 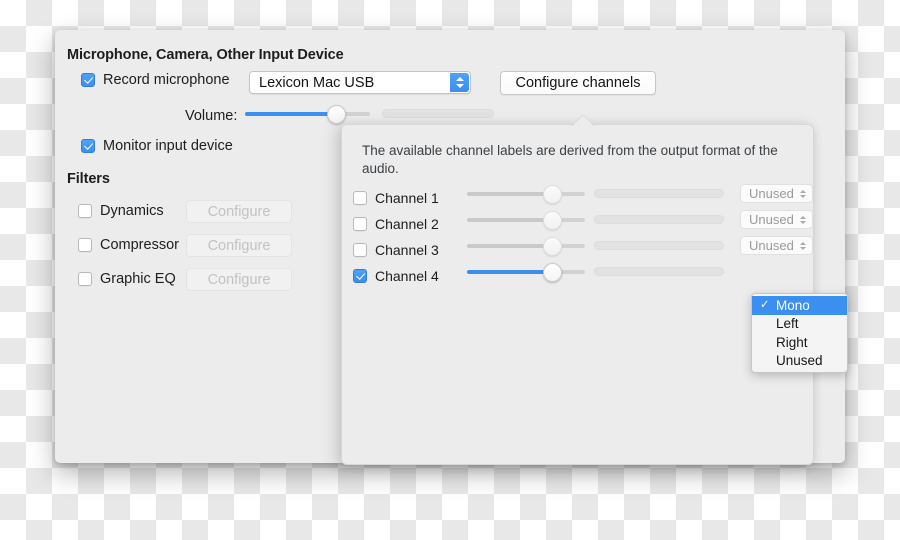 What do you see at coordinates (509, 246) in the screenshot?
I see `channel-3-slider-fill` at bounding box center [509, 246].